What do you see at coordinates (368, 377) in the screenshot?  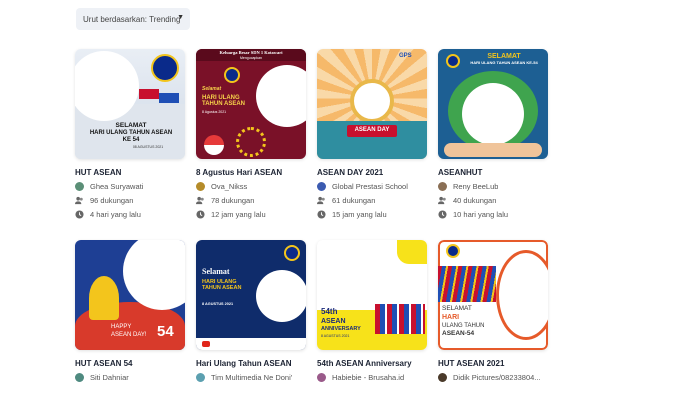 I see `author-name: Habiebie - Brusaha.id` at bounding box center [368, 377].